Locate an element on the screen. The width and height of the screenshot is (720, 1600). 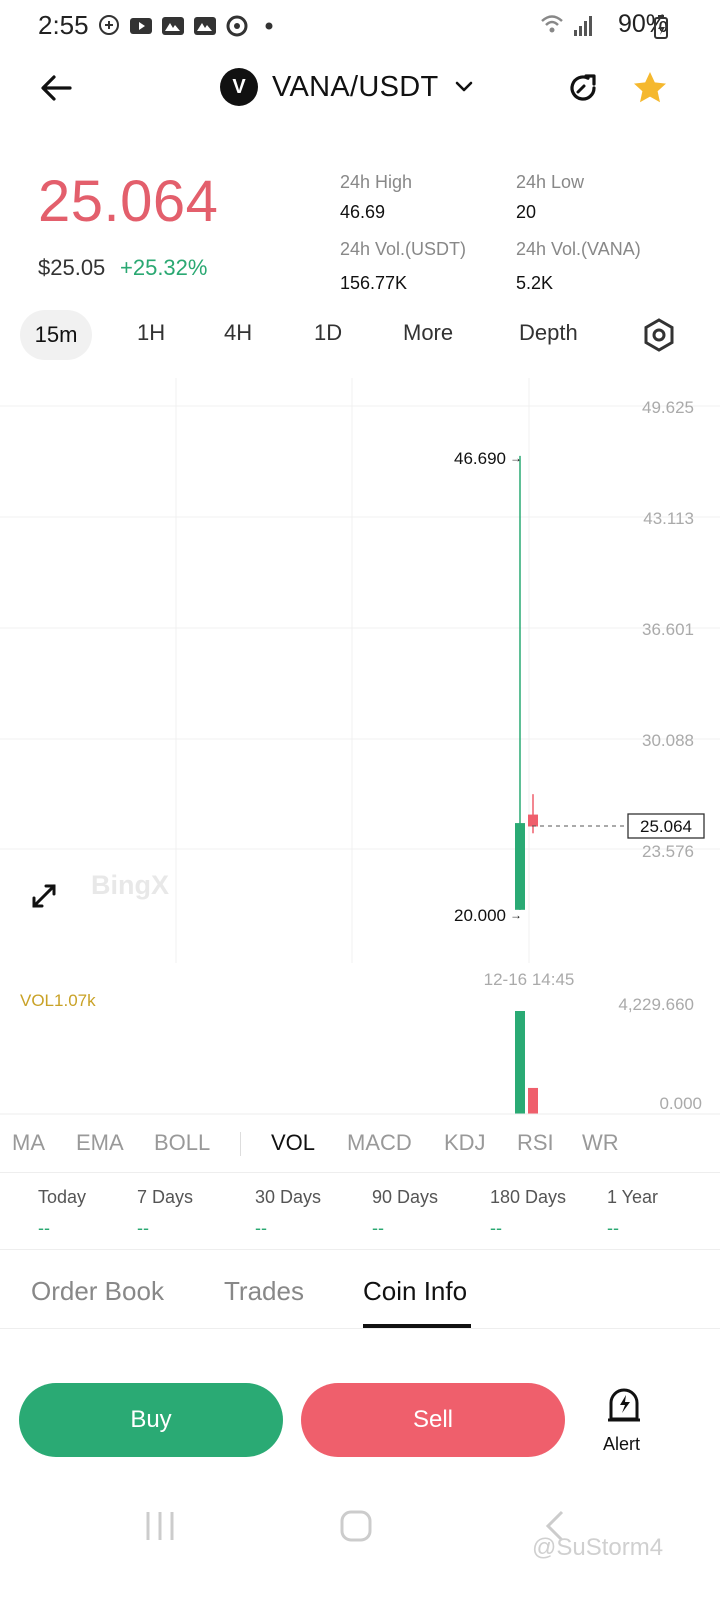
status-notification-icons is located at coordinates (189, 26).